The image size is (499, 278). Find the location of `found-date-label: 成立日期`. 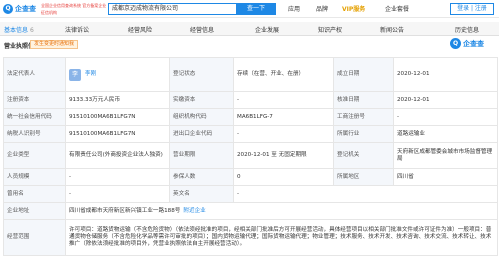

found-date-label: 成立日期 is located at coordinates (363, 74).